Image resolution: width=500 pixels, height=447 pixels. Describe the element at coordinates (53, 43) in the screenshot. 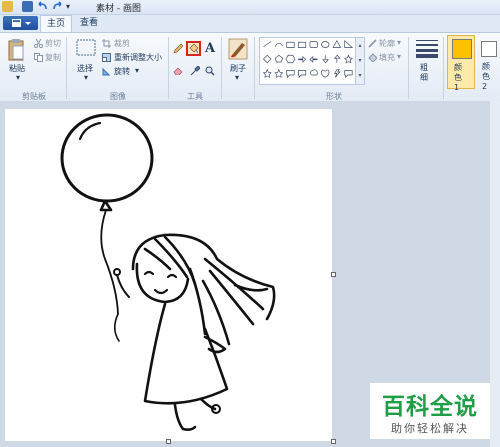

I see `cut-button: 剪切` at that location.